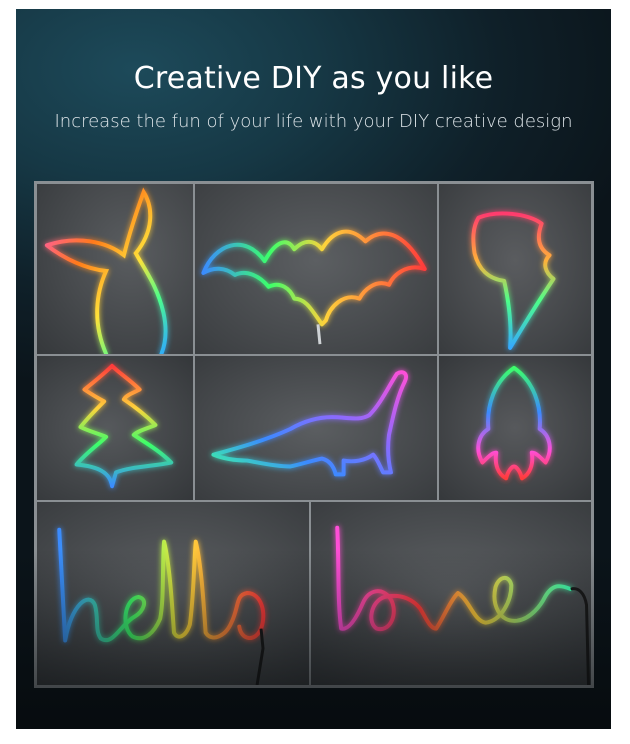 The width and height of the screenshot is (630, 744). I want to click on bat-neon-image, so click(314, 287).